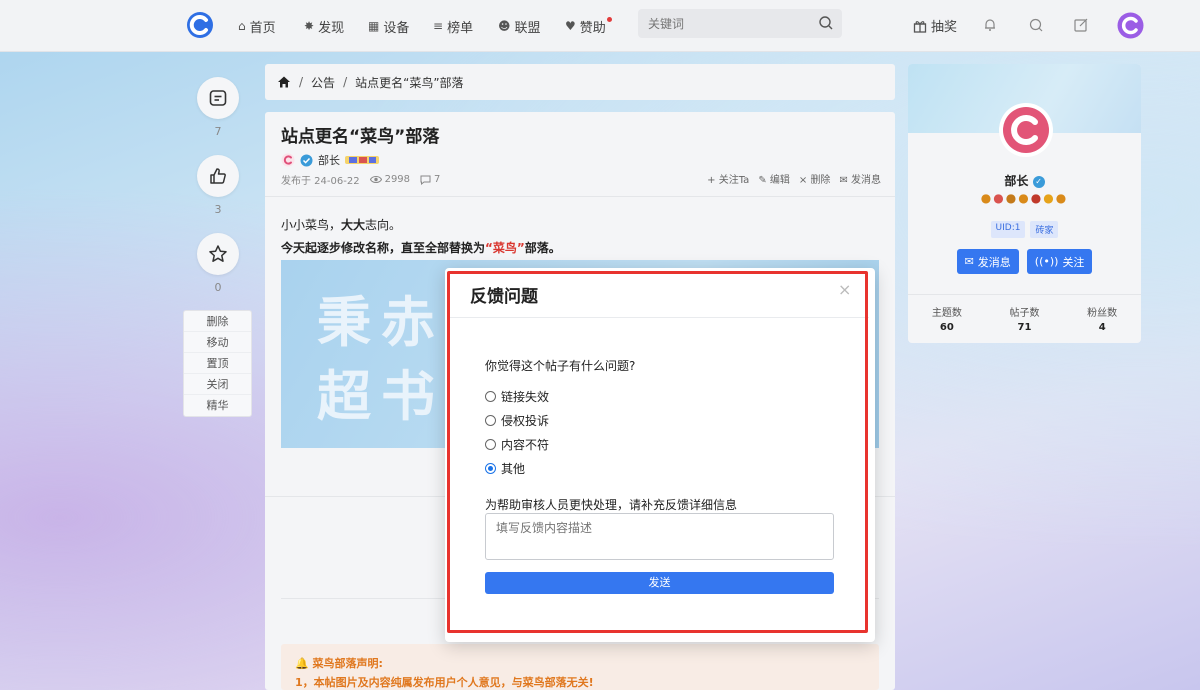 This screenshot has height=690, width=1200. What do you see at coordinates (517, 396) in the screenshot?
I see `option-broken-link: 链接失效` at bounding box center [517, 396].